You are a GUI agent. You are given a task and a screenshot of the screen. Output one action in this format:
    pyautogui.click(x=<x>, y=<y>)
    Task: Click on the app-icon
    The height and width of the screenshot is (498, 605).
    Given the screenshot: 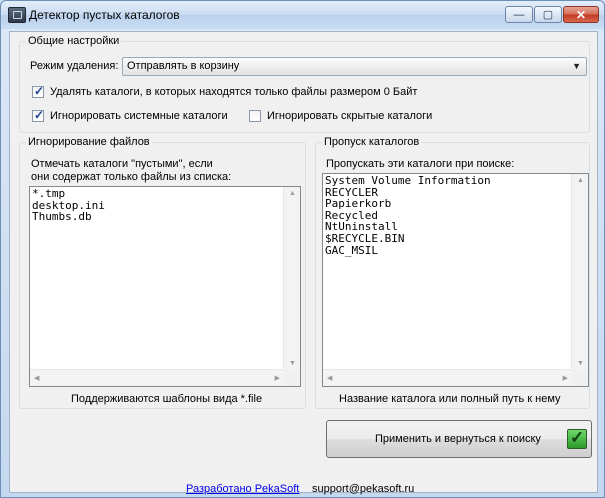 What is the action you would take?
    pyautogui.click(x=17, y=15)
    